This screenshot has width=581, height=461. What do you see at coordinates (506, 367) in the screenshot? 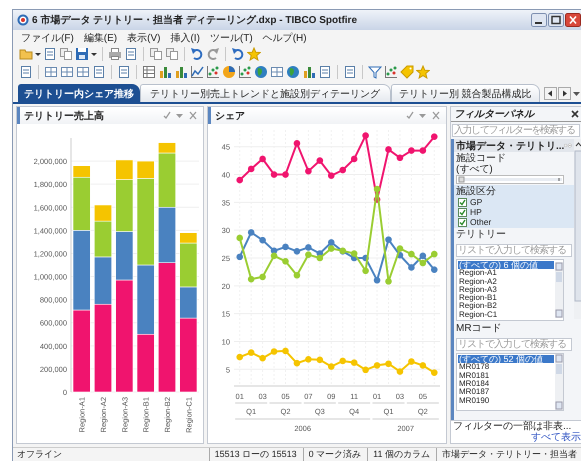
I see `list-item: MR0178` at bounding box center [506, 367].